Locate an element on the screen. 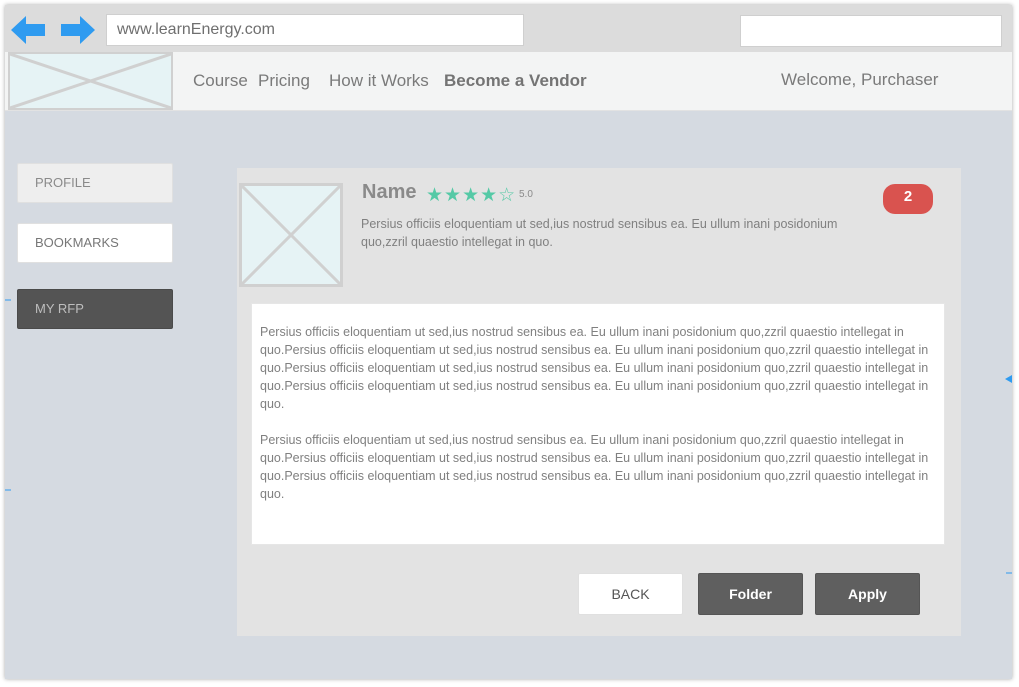 The width and height of the screenshot is (1019, 687). sidebar-item-profile: PROFILE is located at coordinates (95, 183).